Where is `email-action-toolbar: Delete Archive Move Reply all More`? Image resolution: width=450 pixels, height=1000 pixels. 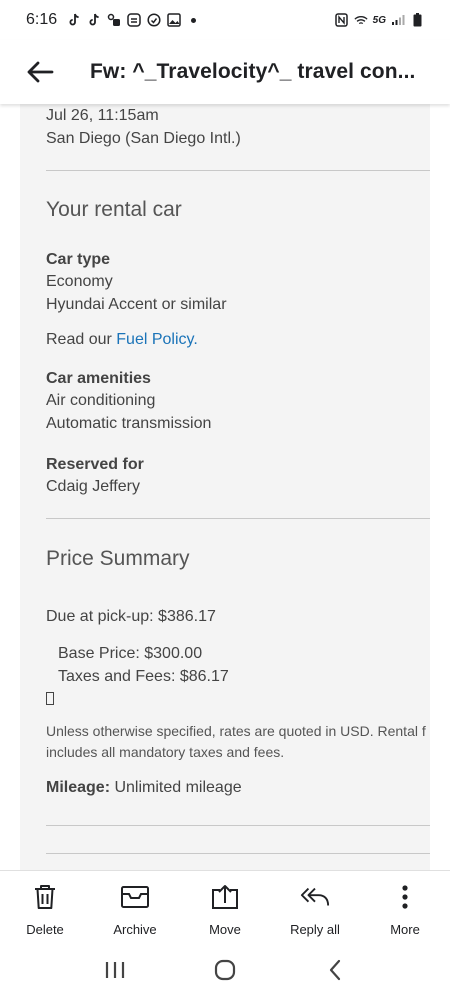 email-action-toolbar: Delete Archive Move Reply all More is located at coordinates (225, 905).